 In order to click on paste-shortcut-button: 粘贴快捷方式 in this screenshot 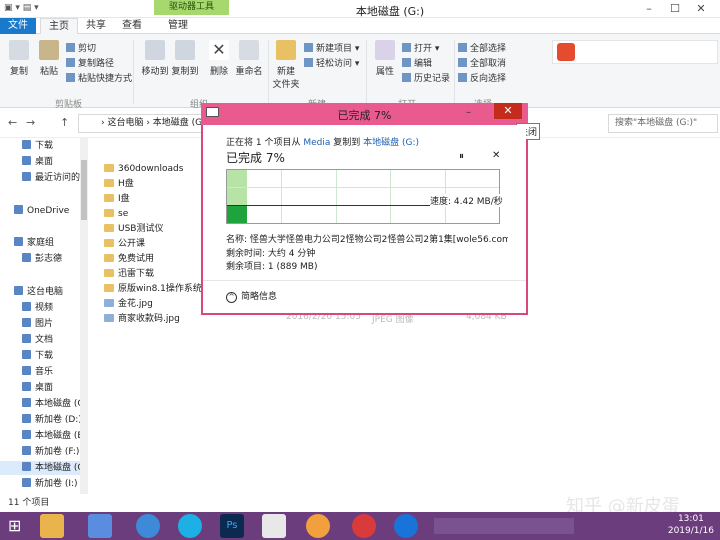, I will do `click(99, 79)`.